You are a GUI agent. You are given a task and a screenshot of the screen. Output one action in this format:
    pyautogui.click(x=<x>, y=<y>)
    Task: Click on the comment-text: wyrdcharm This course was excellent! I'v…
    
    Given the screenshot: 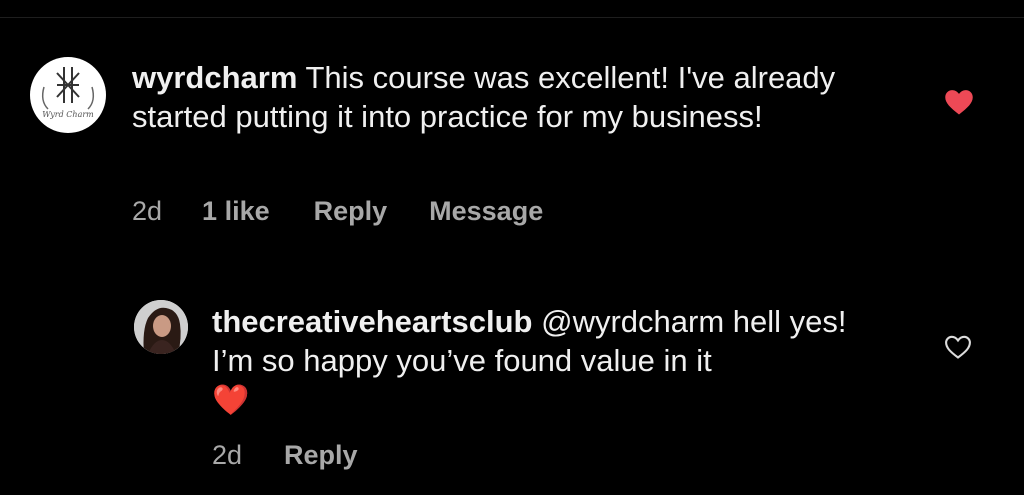 What is the action you would take?
    pyautogui.click(x=512, y=97)
    